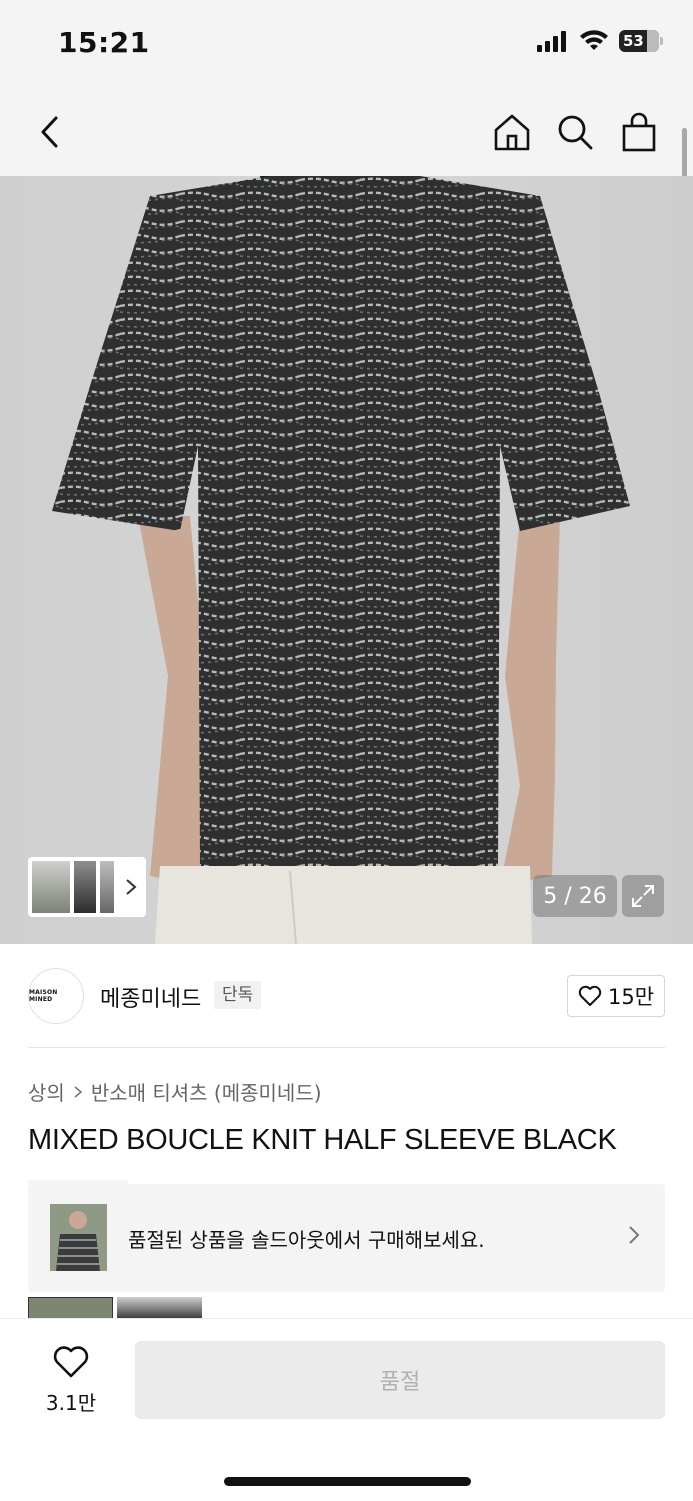 Image resolution: width=693 pixels, height=1501 pixels. I want to click on shopping-bag-icon, so click(639, 132).